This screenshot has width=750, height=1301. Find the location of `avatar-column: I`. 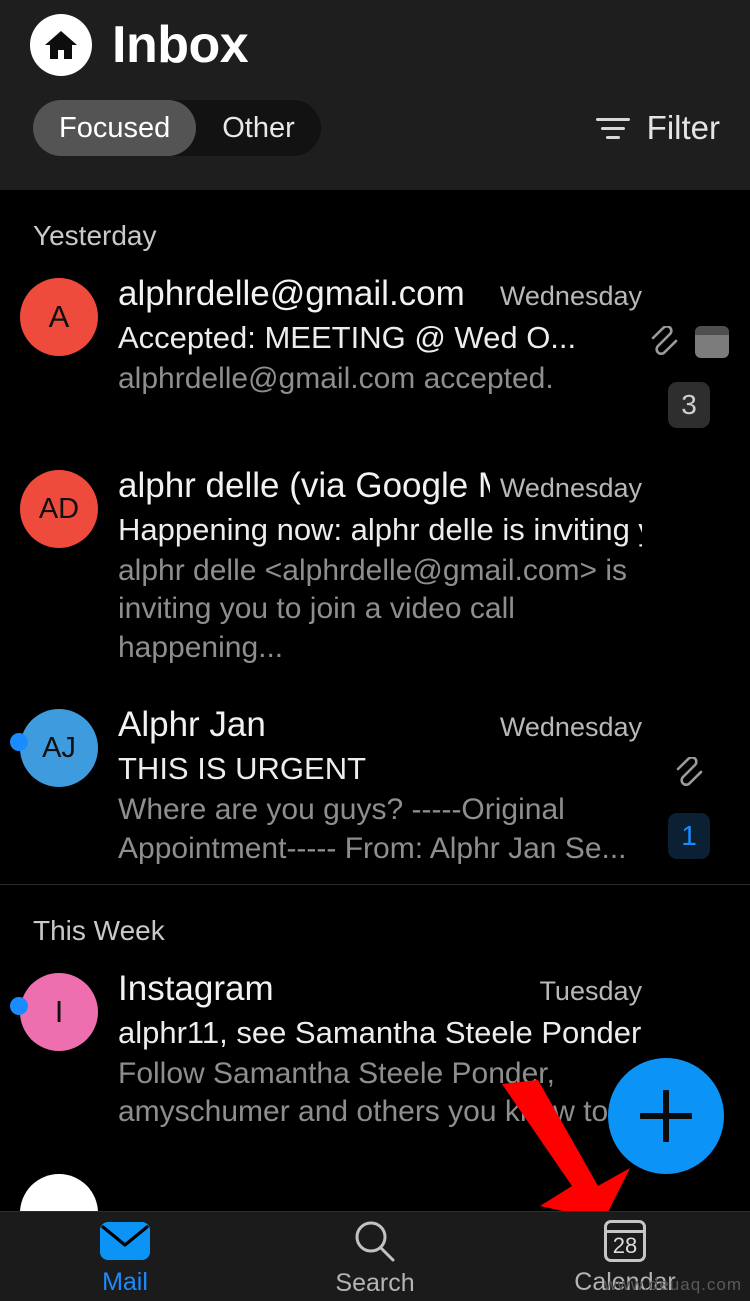

avatar-column: I is located at coordinates (59, 1050).